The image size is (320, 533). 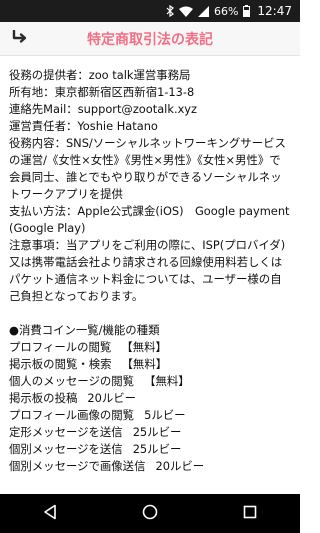 I want to click on coin-item: 掲示板の投稿 20ルビー, so click(x=150, y=398).